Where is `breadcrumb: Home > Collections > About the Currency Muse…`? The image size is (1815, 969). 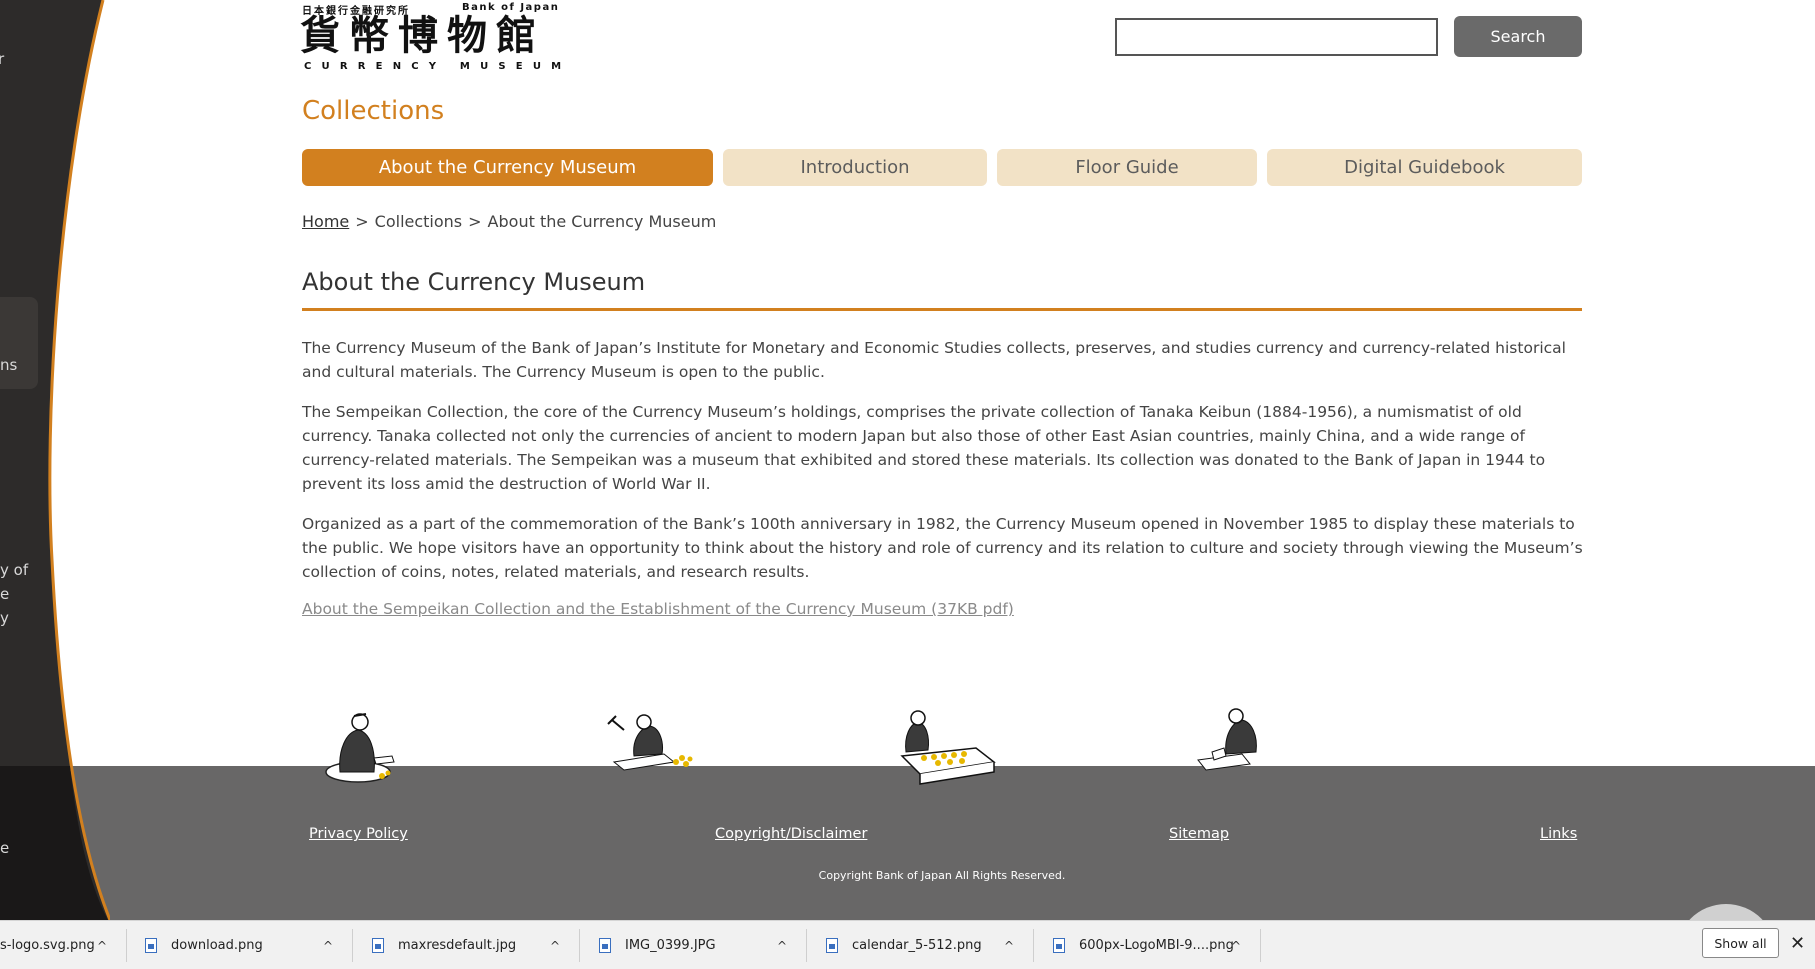
breadcrumb: Home > Collections > About the Currency Muse… is located at coordinates (509, 221).